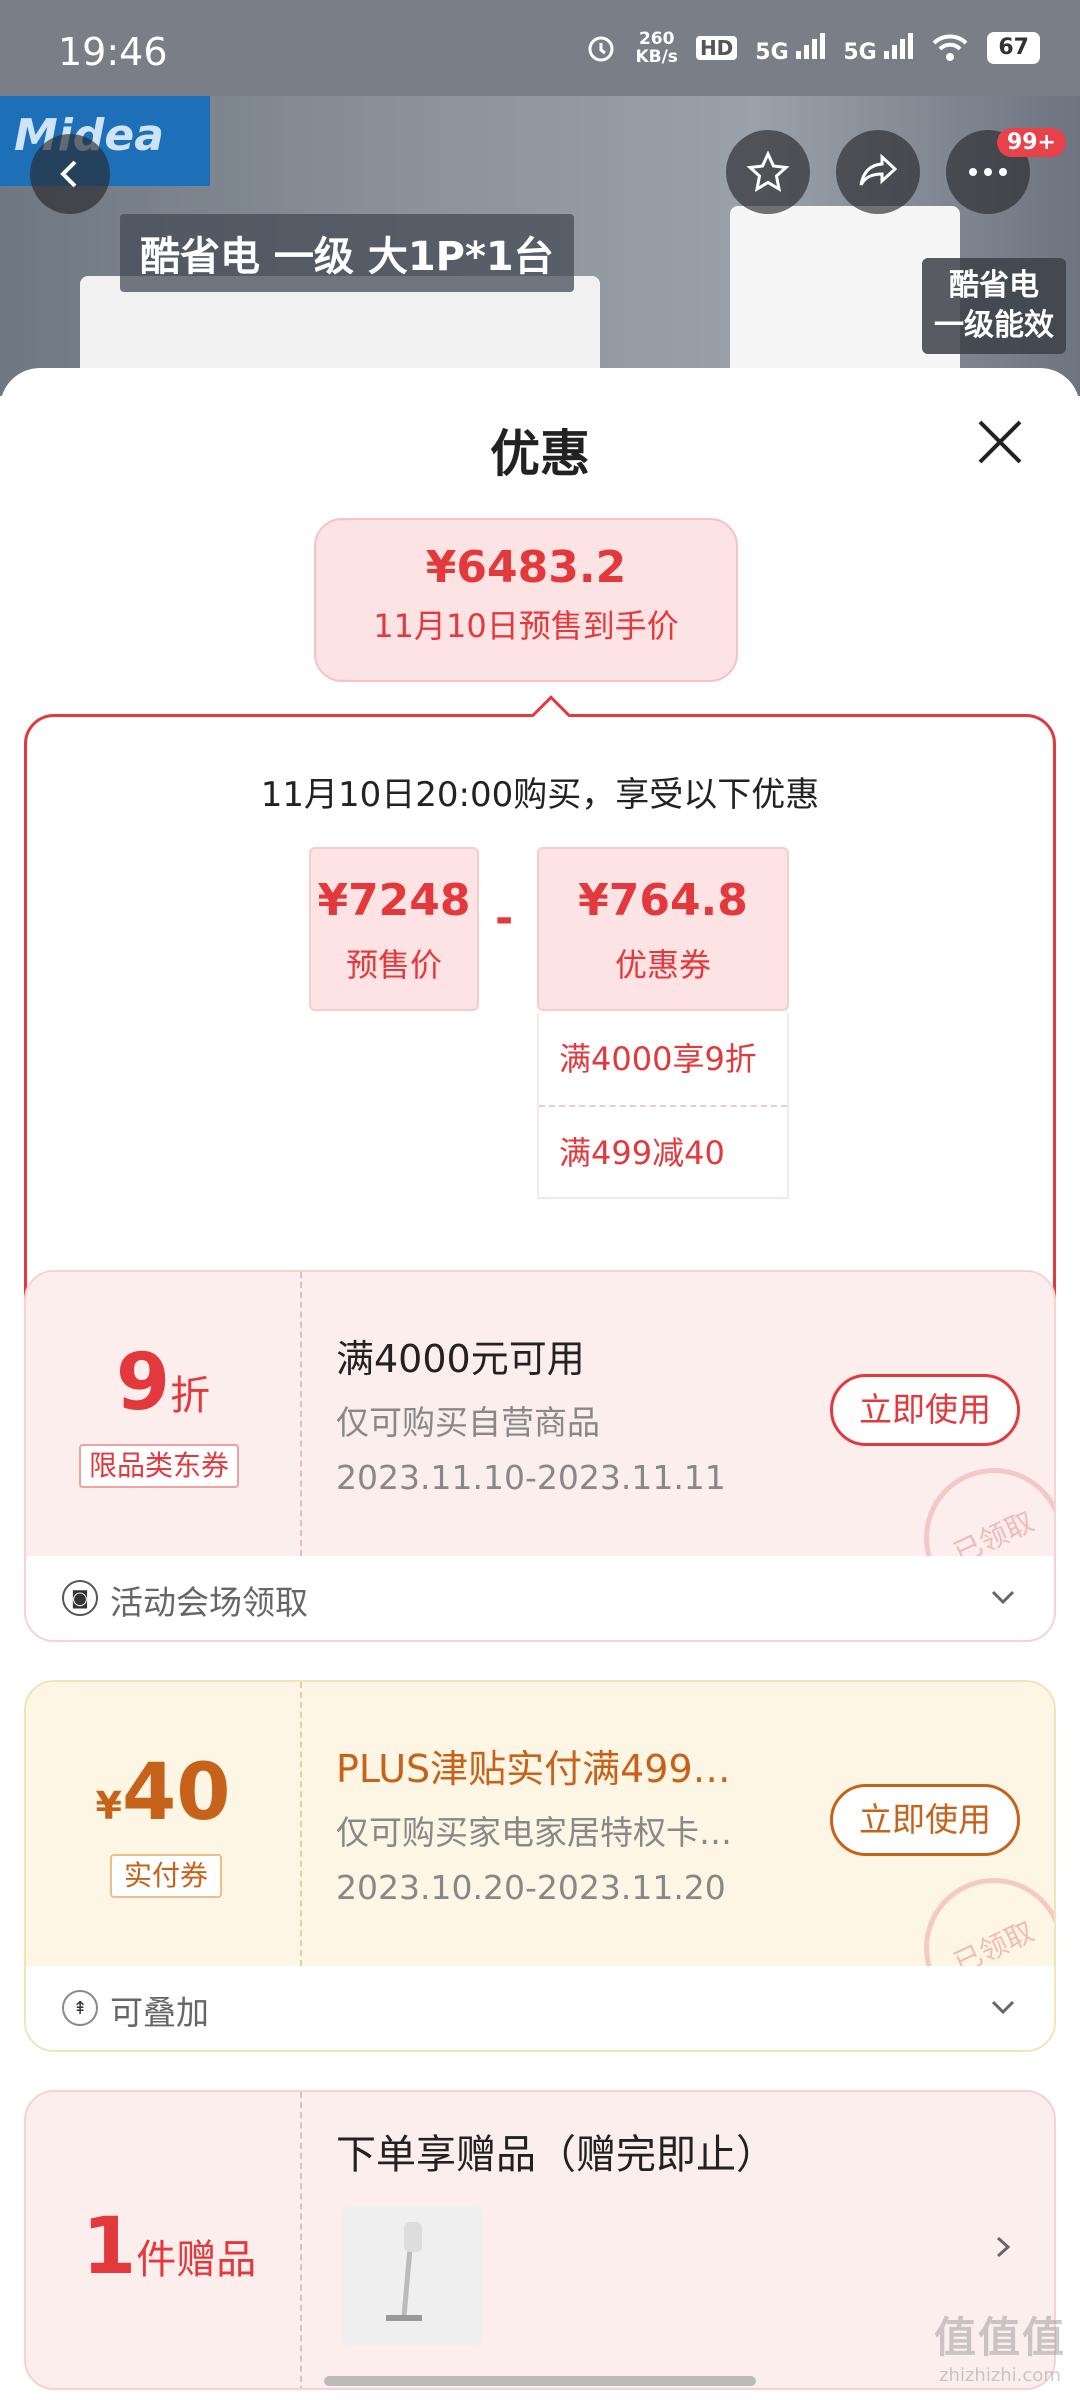 Image resolution: width=1080 pixels, height=2400 pixels. I want to click on gift-count-unit: 件赠品, so click(196, 2260).